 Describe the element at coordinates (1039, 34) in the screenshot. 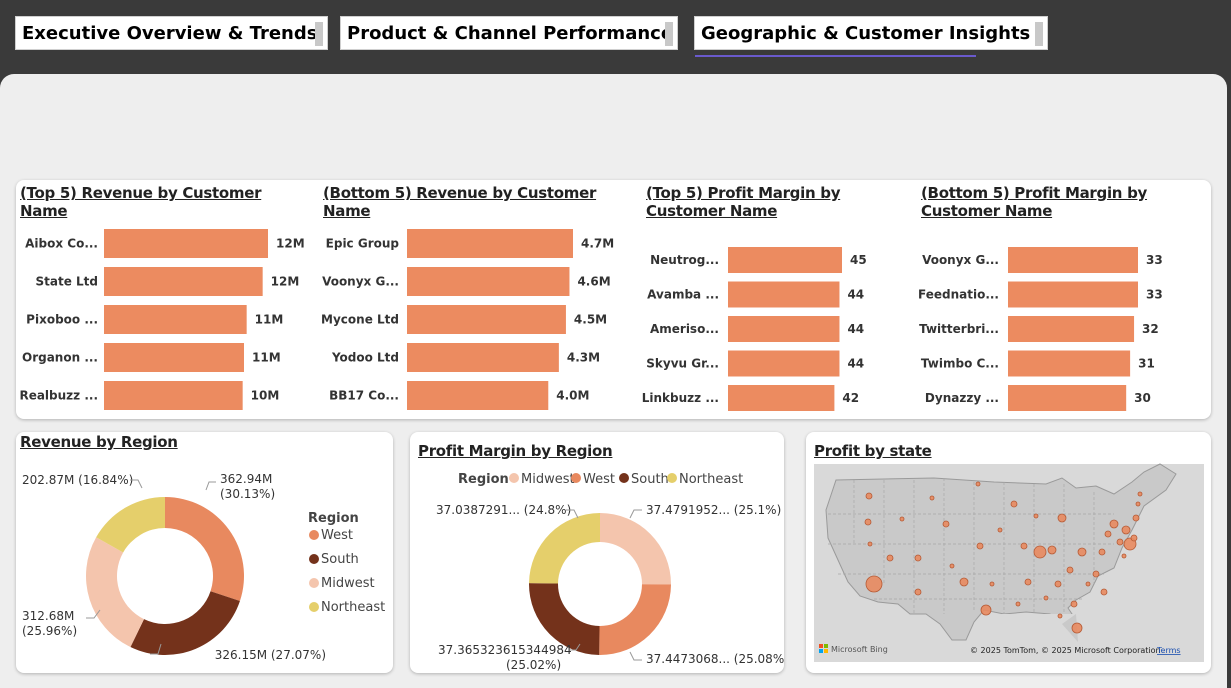

I see `tab-grip` at that location.